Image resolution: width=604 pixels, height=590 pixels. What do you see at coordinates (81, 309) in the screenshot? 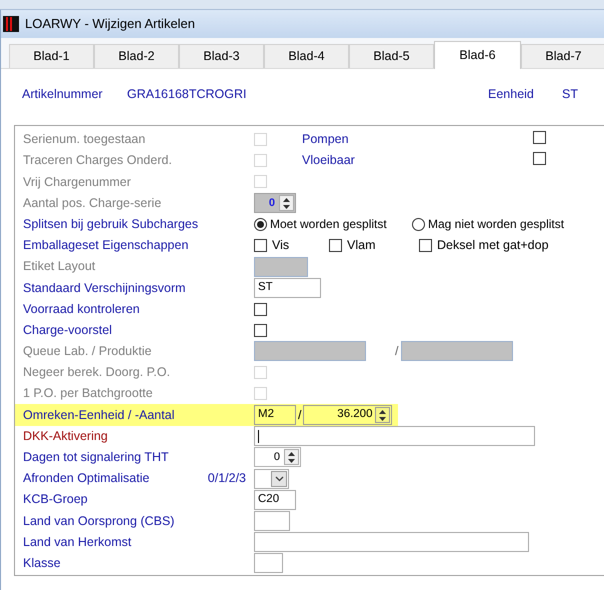
I see `field-label: Voorraad kontroleren` at bounding box center [81, 309].